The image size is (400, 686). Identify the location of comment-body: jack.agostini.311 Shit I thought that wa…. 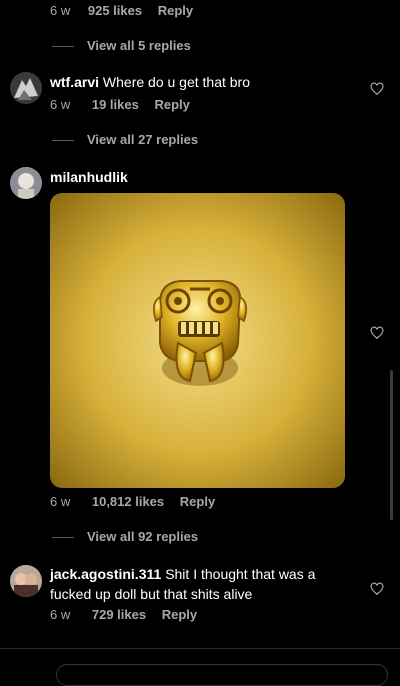
(205, 584).